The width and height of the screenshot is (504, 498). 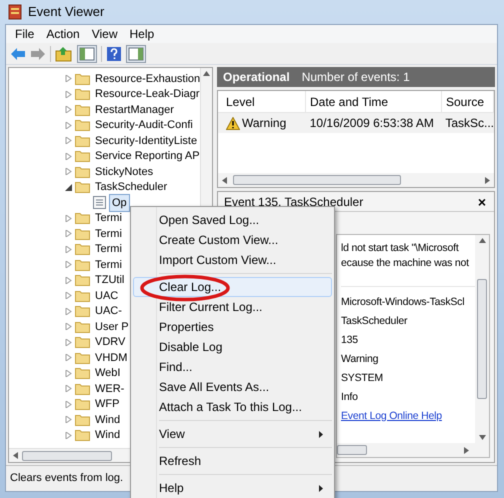 I want to click on tree-item: UAC-, so click(x=108, y=311).